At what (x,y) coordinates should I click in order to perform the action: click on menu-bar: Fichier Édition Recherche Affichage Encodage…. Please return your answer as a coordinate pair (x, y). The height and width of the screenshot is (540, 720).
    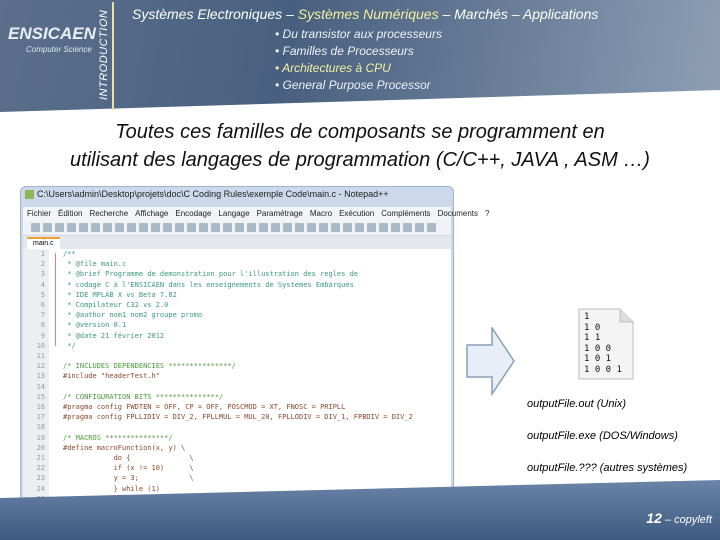
    Looking at the image, I should click on (256, 213).